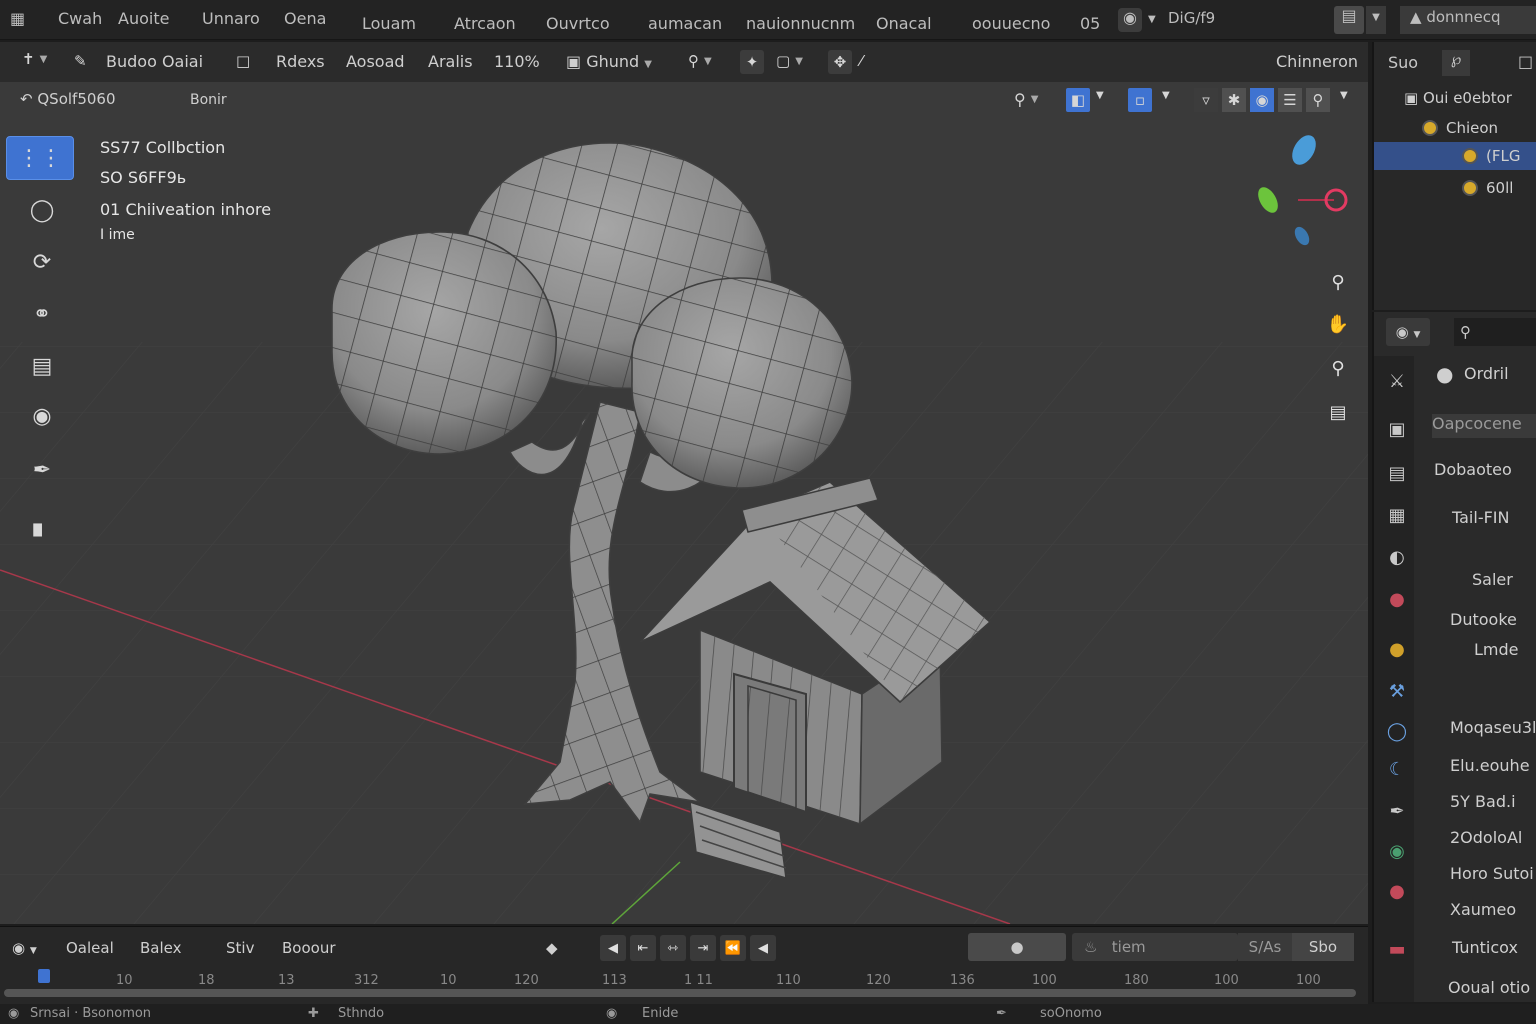 The image size is (1536, 1024). What do you see at coordinates (789, 61) in the screenshot?
I see `proportional-icon: ▢ ▼` at bounding box center [789, 61].